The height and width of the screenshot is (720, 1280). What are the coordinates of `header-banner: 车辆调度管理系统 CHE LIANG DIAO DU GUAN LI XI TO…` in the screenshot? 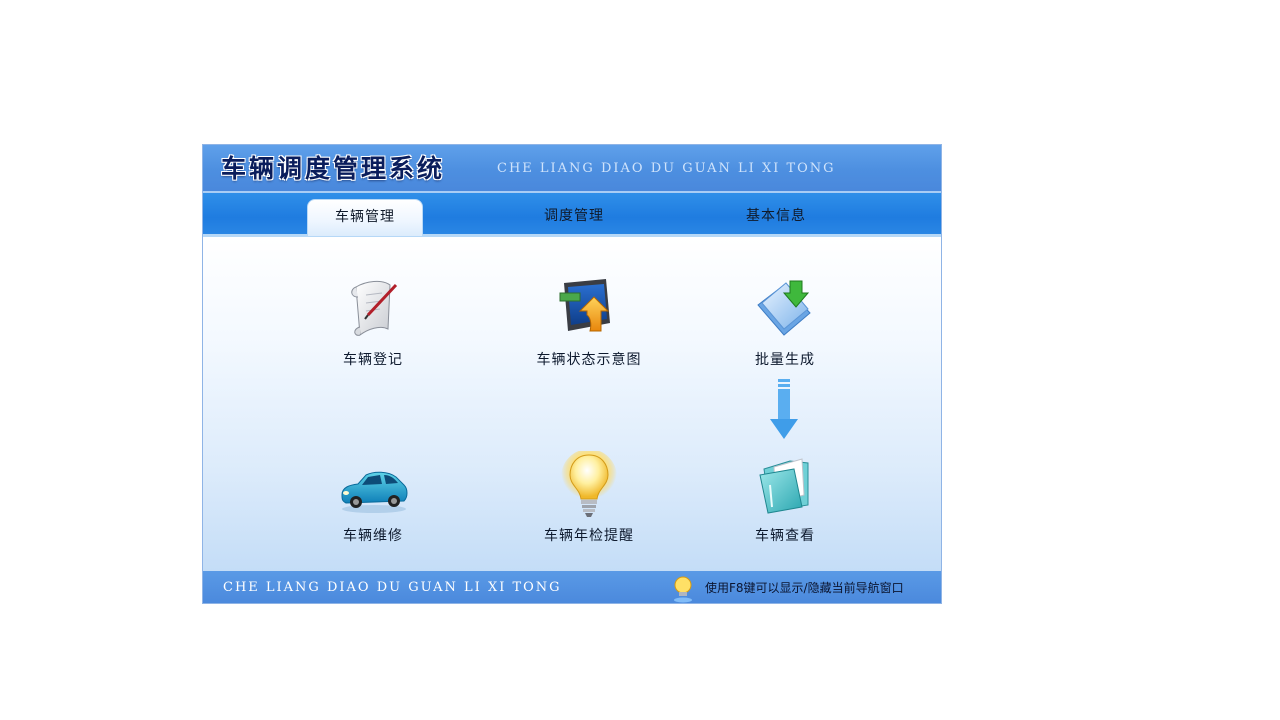 It's located at (572, 169).